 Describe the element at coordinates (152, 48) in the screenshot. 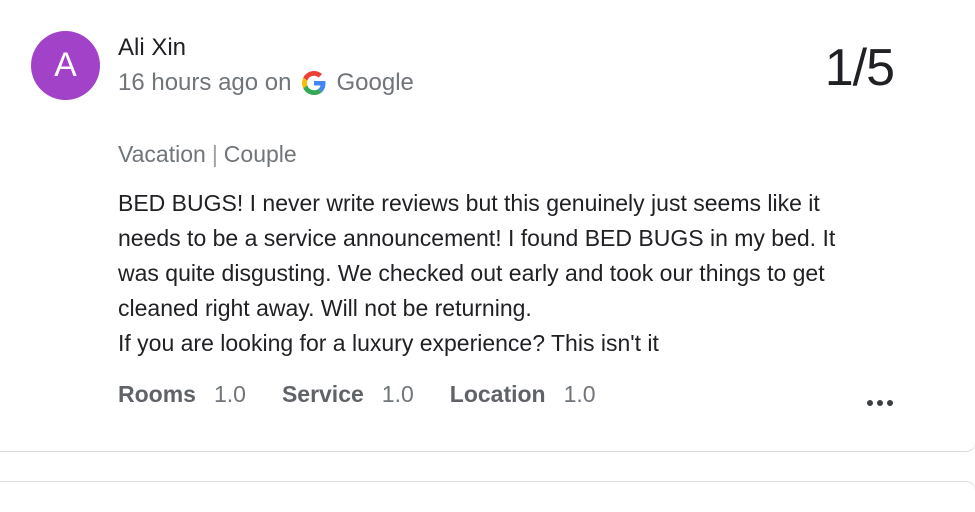

I see `reviewer-name: Ali Xin` at that location.